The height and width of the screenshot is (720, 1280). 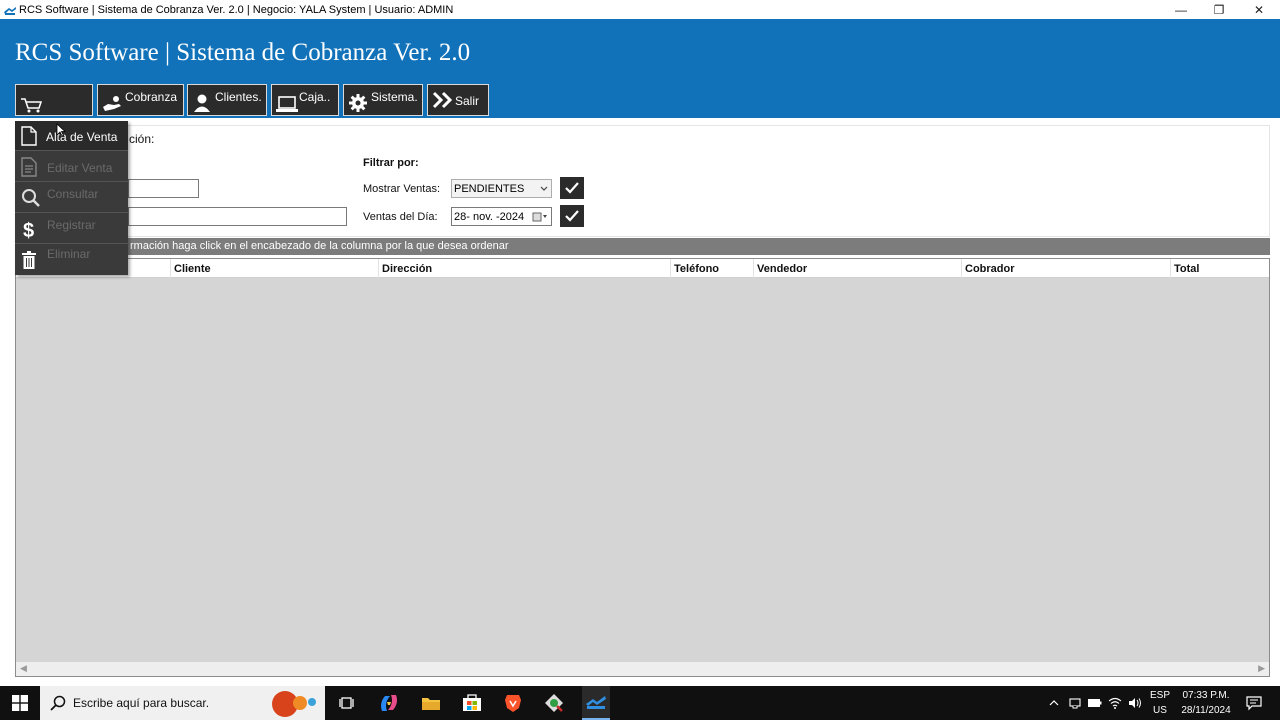 I want to click on taskbar-rcs-app, so click(x=596, y=703).